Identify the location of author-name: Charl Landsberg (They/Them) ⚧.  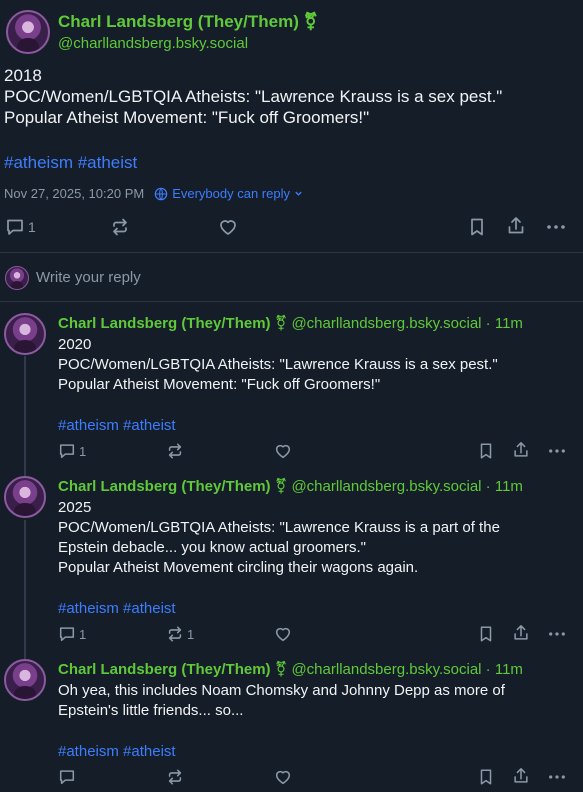
(188, 22).